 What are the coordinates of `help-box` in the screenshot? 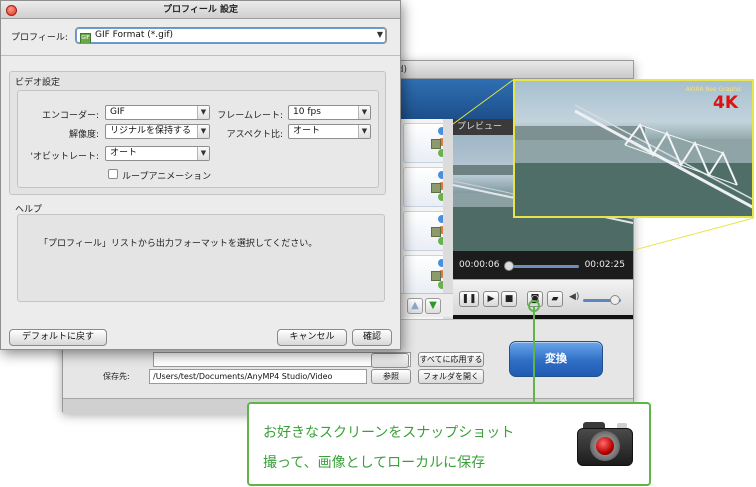 It's located at (201, 258).